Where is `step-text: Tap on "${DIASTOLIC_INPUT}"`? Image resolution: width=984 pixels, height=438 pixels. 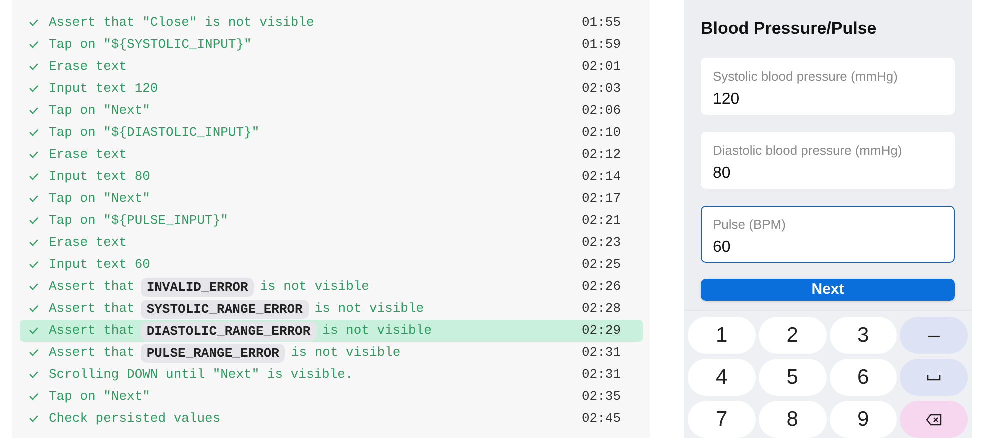
step-text: Tap on "${DIASTOLIC_INPUT}" is located at coordinates (154, 133).